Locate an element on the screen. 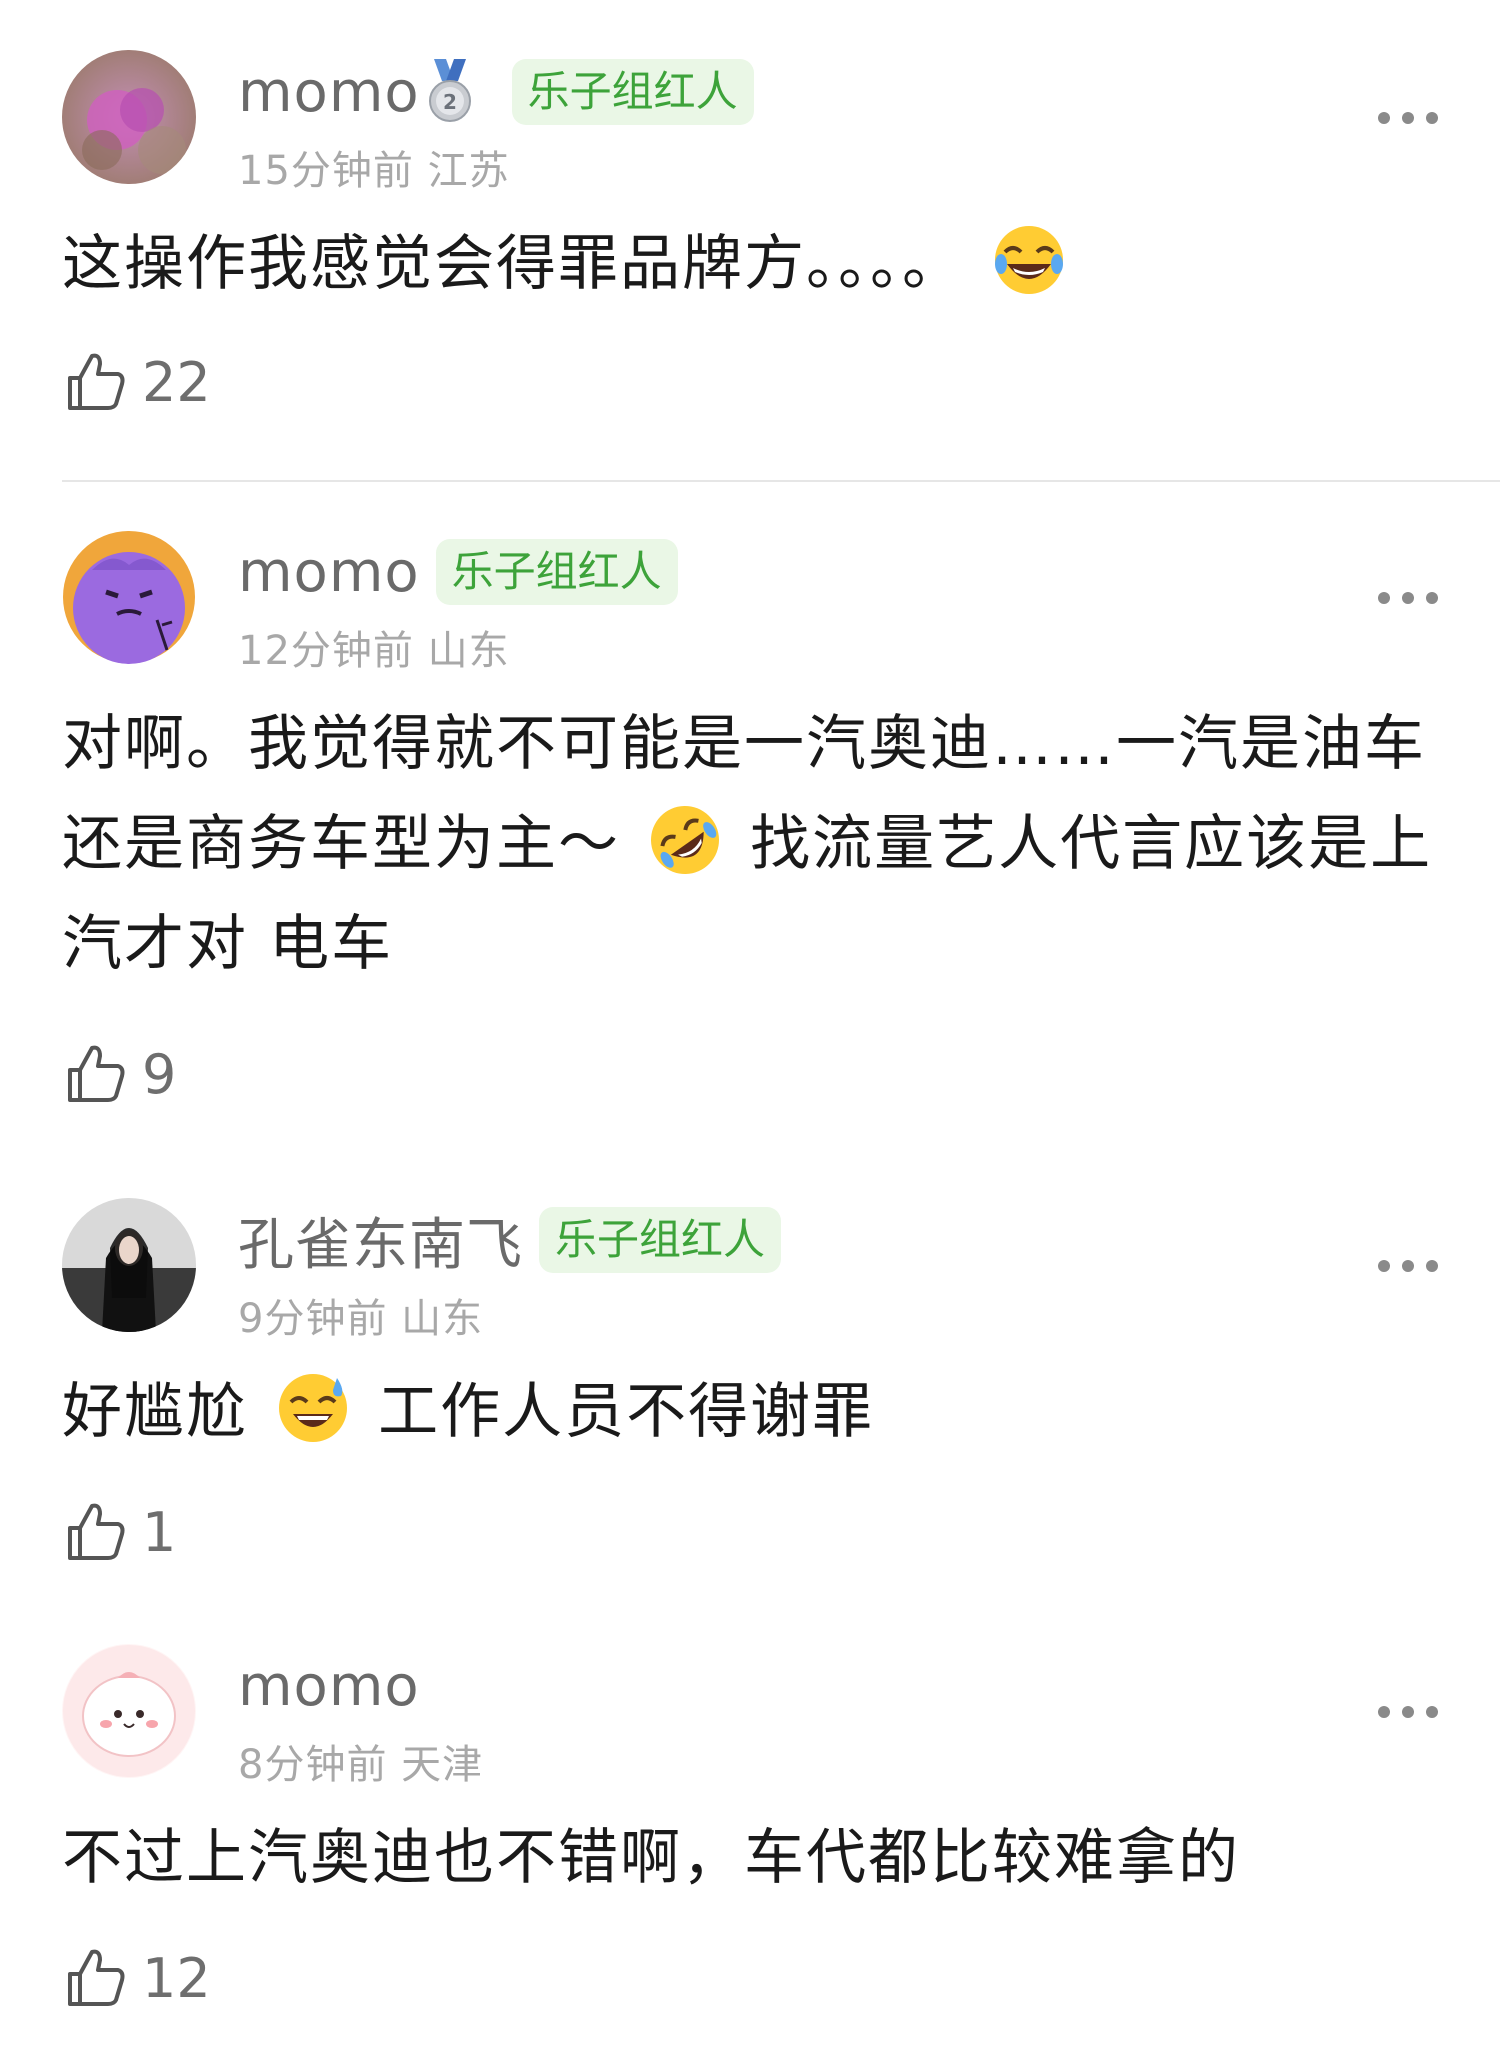 This screenshot has height=2063, width=1500. comment-text: 好尴尬 工作人员不得谢罪 is located at coordinates (752, 1412).